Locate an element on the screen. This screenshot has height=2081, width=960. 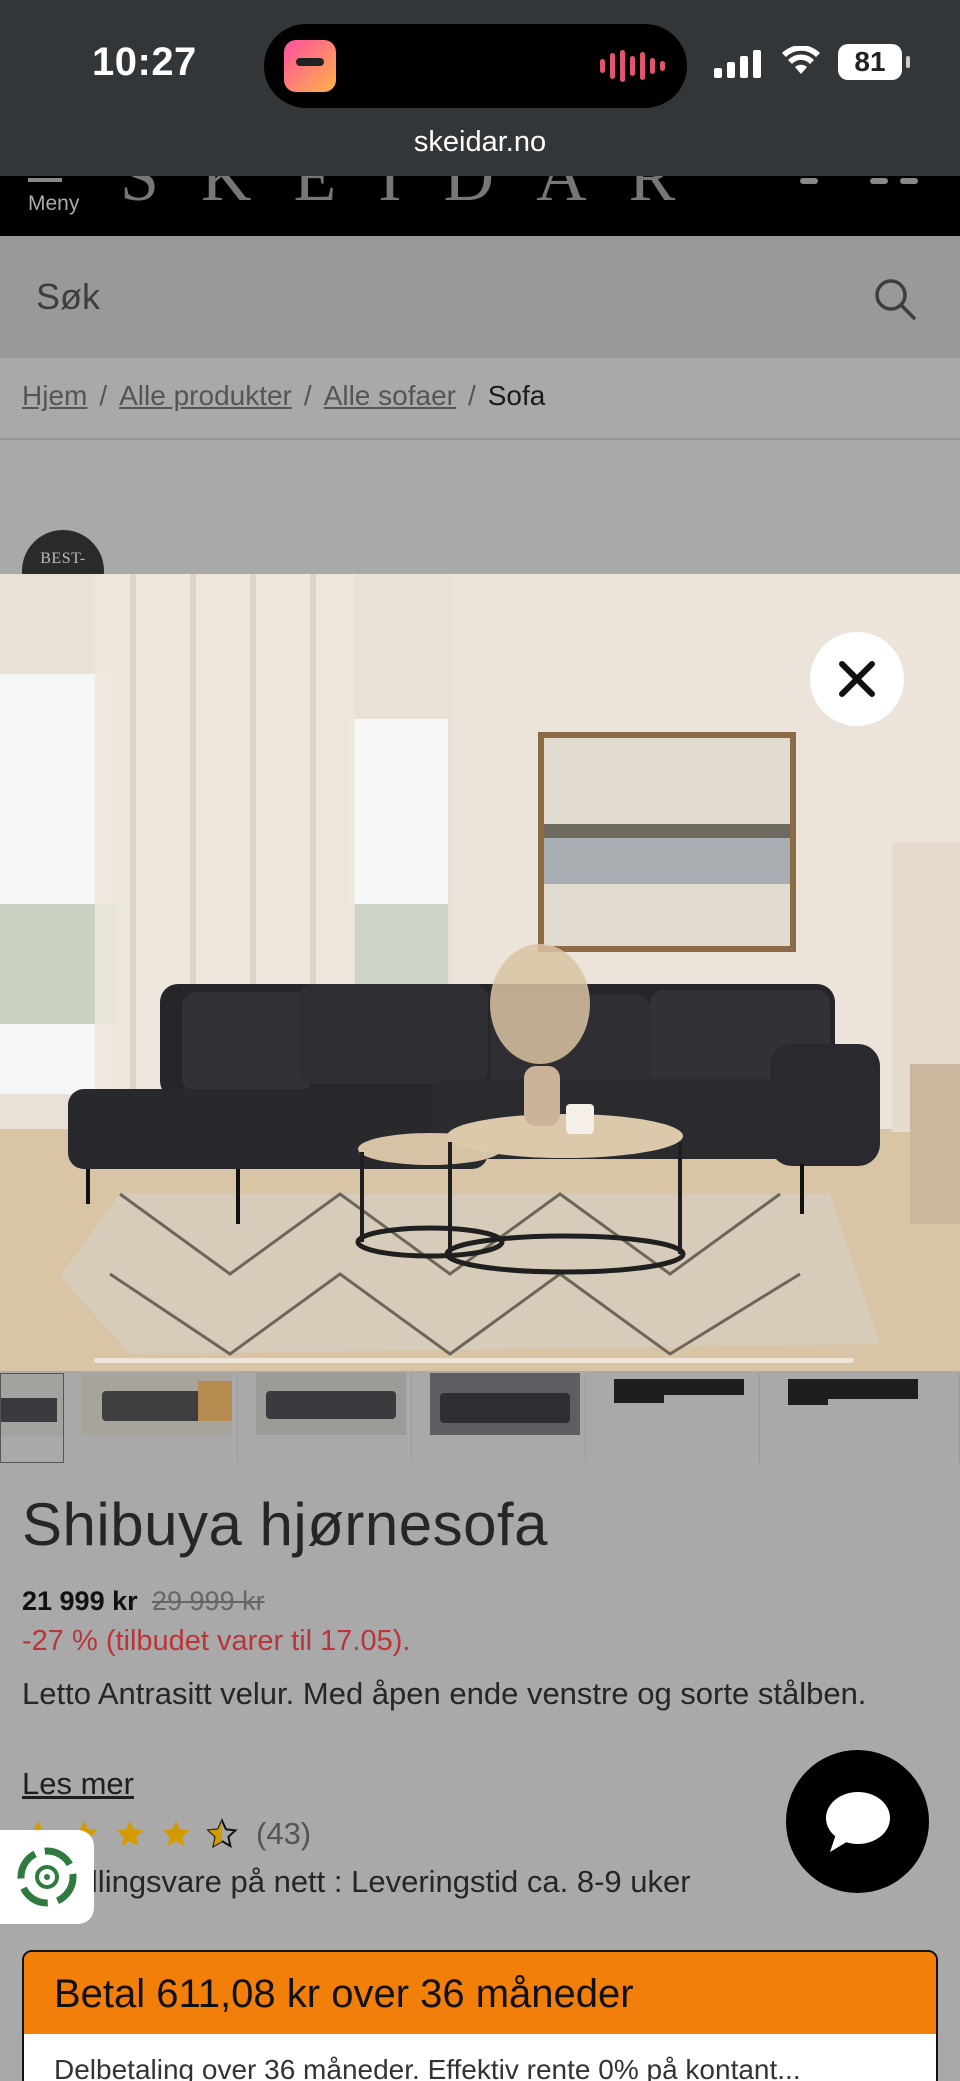
now-playing-artwork is located at coordinates (310, 66).